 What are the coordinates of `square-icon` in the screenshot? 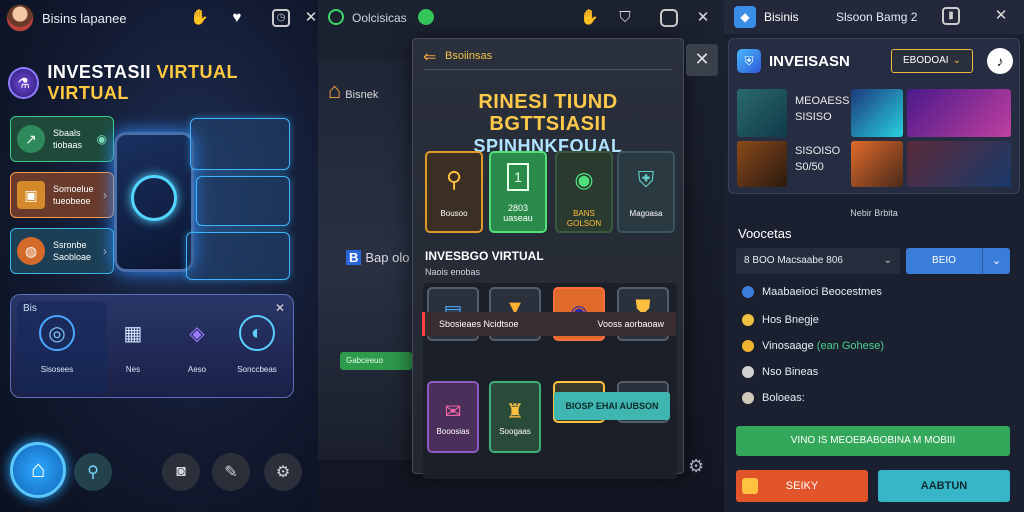 It's located at (669, 18).